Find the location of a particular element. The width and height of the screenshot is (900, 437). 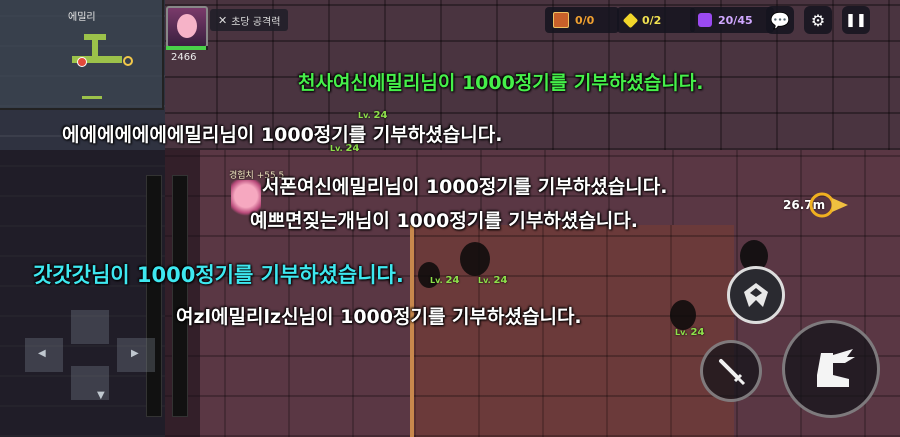

pause-button: ❚❚ is located at coordinates (856, 20).